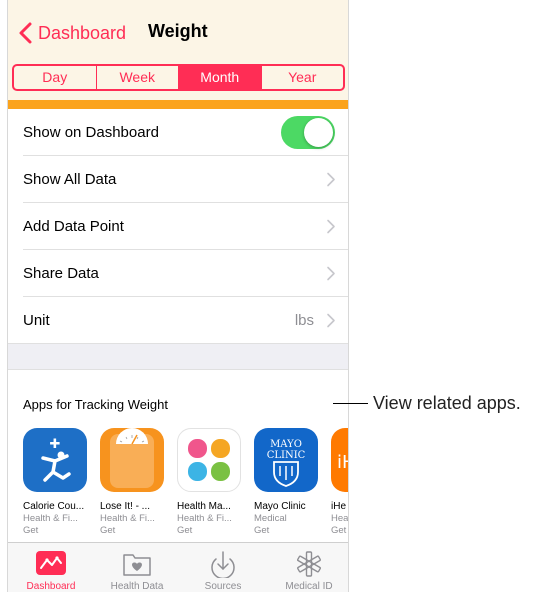 Image resolution: width=560 pixels, height=592 pixels. What do you see at coordinates (223, 586) in the screenshot?
I see `tab-label: Sources` at bounding box center [223, 586].